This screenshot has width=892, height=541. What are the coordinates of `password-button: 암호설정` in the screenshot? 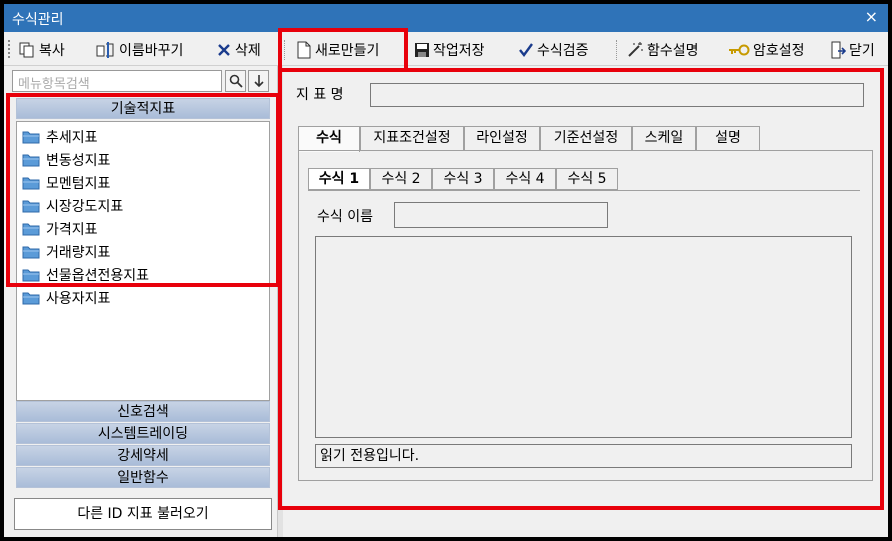 It's located at (766, 50).